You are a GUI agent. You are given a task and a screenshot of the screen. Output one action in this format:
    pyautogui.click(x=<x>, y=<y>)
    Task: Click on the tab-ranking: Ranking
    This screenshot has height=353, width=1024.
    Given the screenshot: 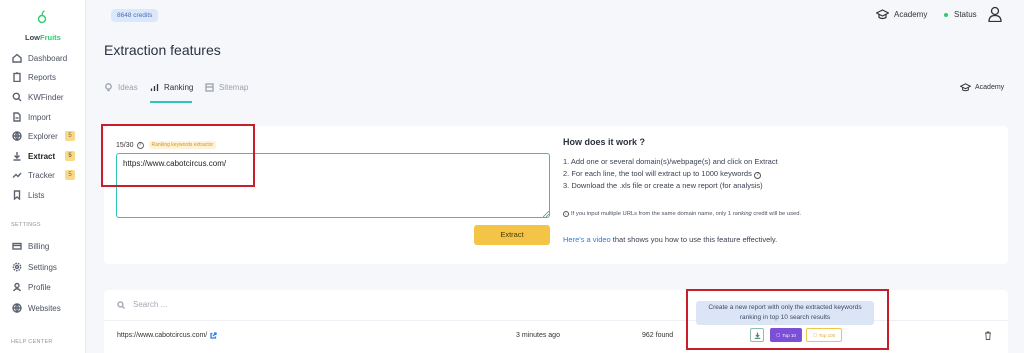 What is the action you would take?
    pyautogui.click(x=171, y=87)
    